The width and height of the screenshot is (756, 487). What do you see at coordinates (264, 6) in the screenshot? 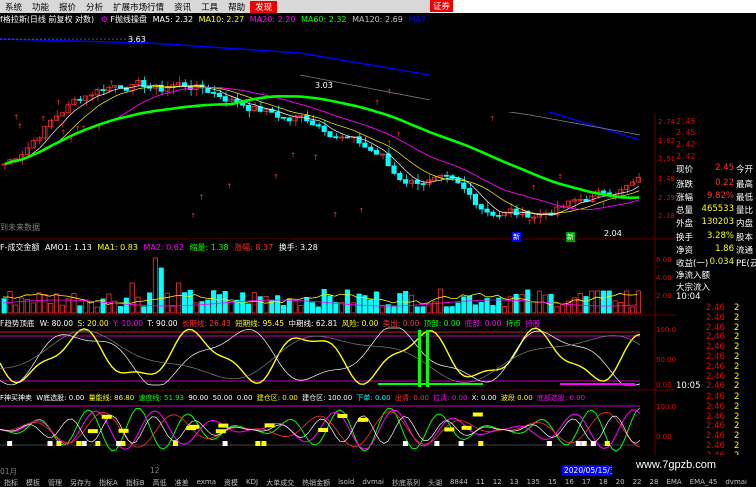
I see `menu-item-discover: 发现` at bounding box center [264, 6].